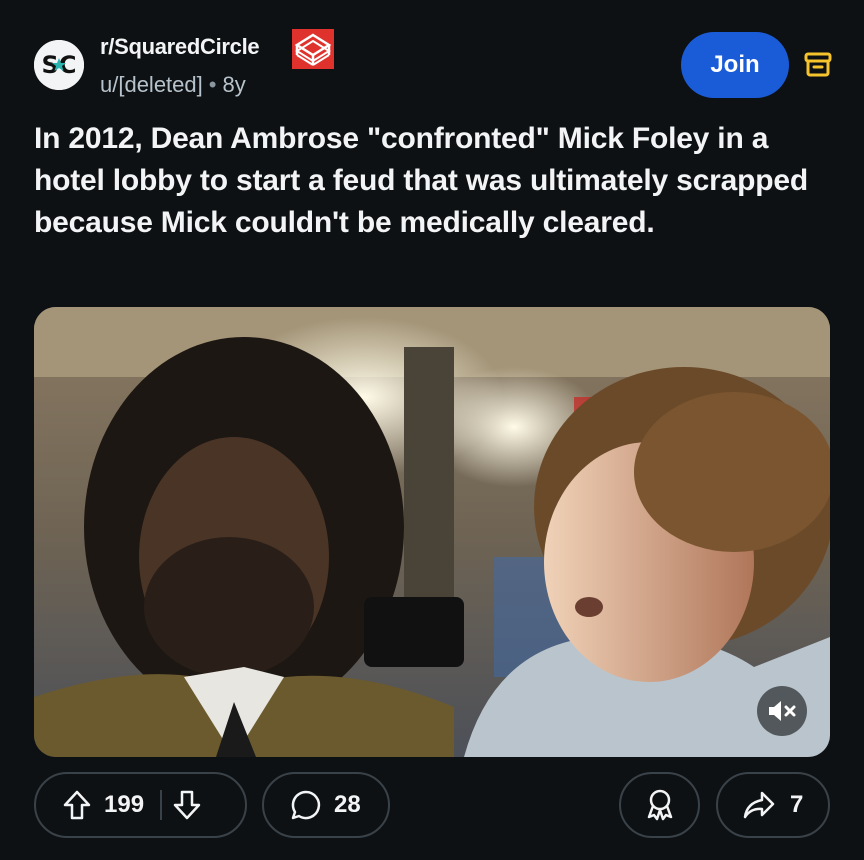 Image resolution: width=864 pixels, height=860 pixels. What do you see at coordinates (77, 805) in the screenshot?
I see `upvote-arrow-icon` at bounding box center [77, 805].